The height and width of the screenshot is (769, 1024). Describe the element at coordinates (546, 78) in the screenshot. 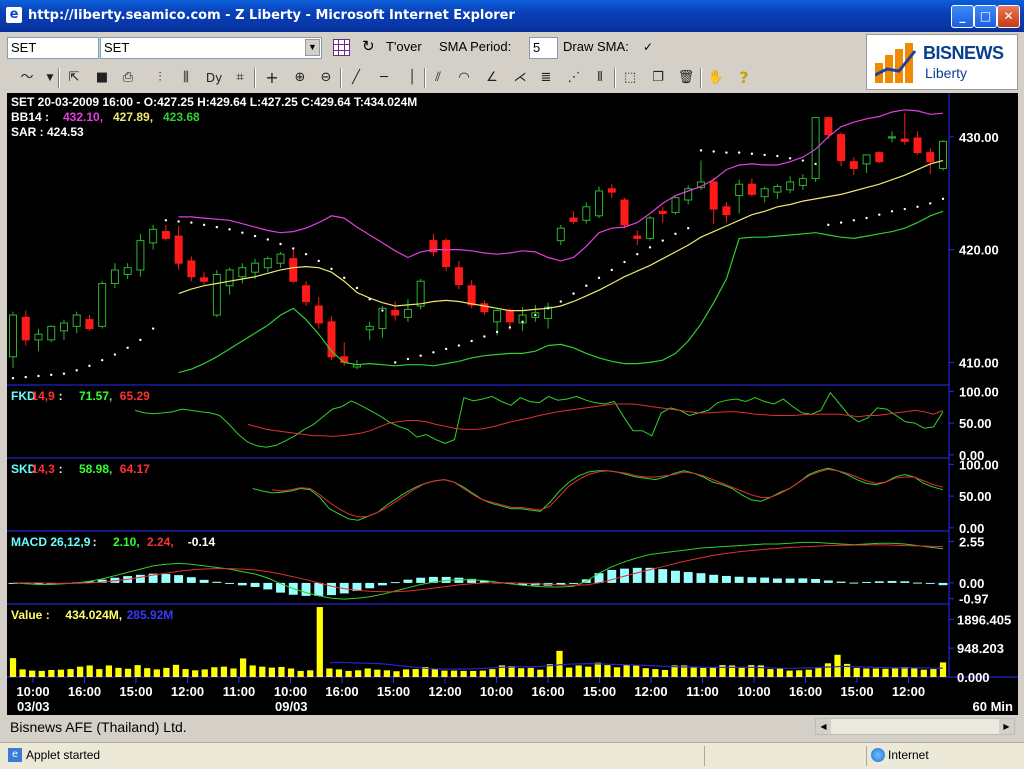

I see `fibonacci-icon: ≣` at that location.